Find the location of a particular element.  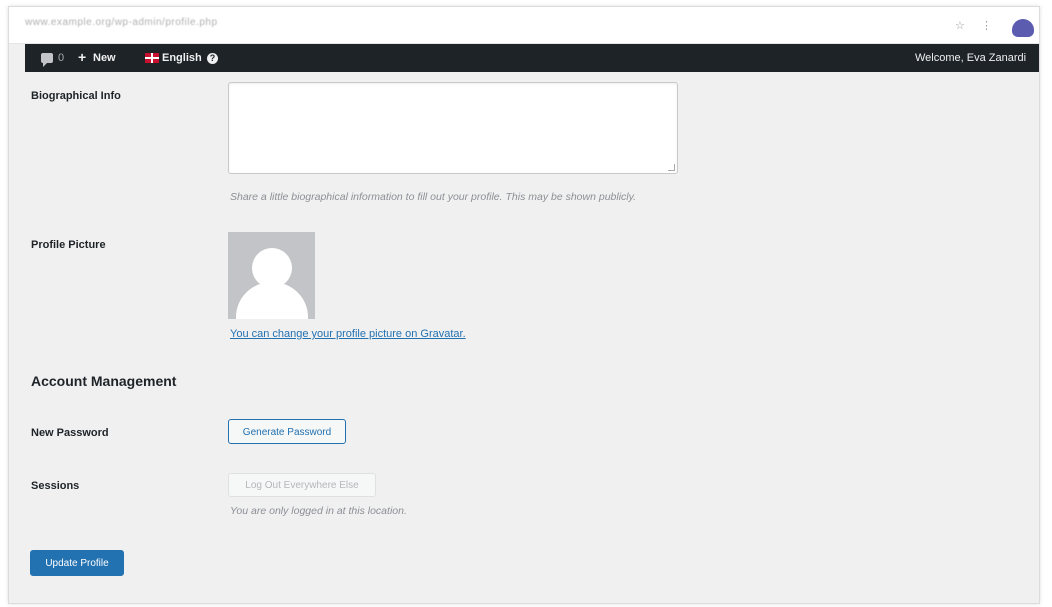

bio-label: Biographical Info is located at coordinates (76, 96).